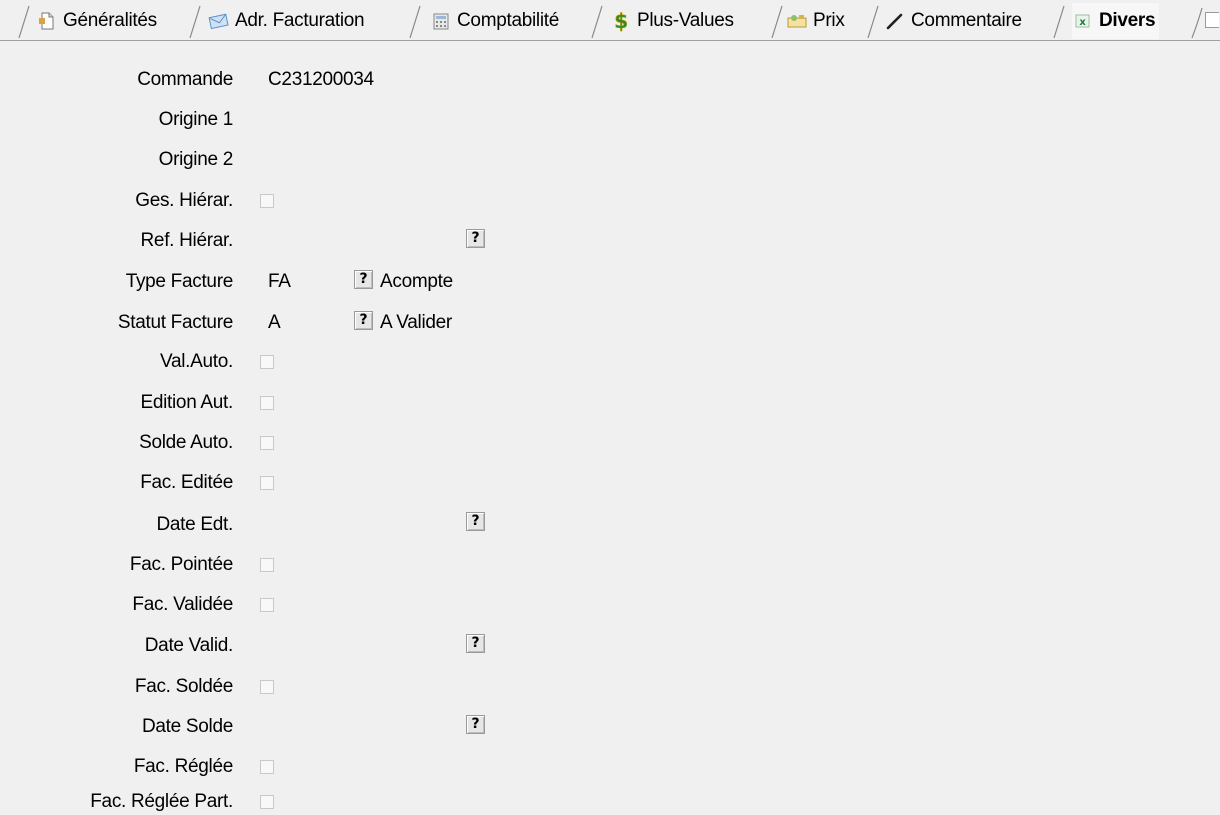 This screenshot has height=815, width=1220. Describe the element at coordinates (186, 402) in the screenshot. I see `label-edition-aut: Edition Aut.` at that location.